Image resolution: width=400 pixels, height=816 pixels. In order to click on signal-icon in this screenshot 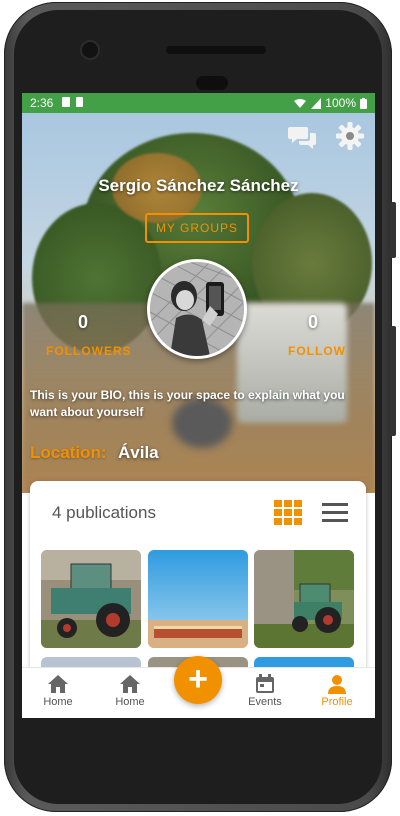, I will do `click(316, 103)`.